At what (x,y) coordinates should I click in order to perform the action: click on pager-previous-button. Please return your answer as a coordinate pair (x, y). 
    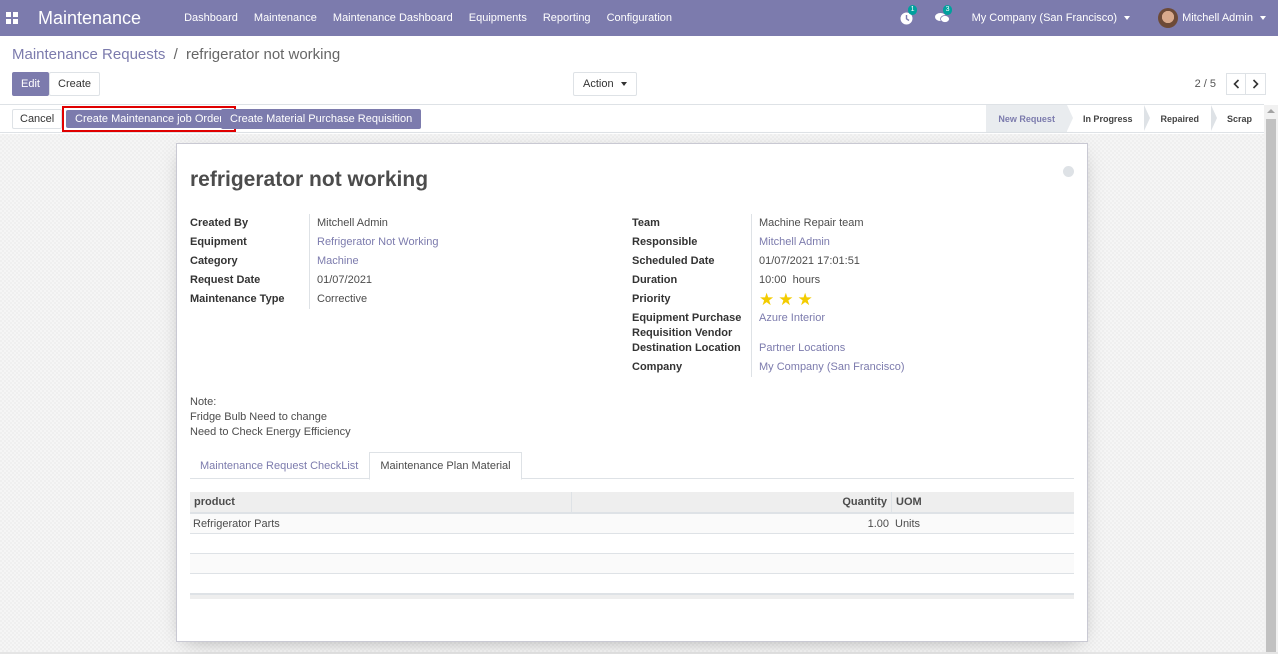
    Looking at the image, I should click on (1236, 84).